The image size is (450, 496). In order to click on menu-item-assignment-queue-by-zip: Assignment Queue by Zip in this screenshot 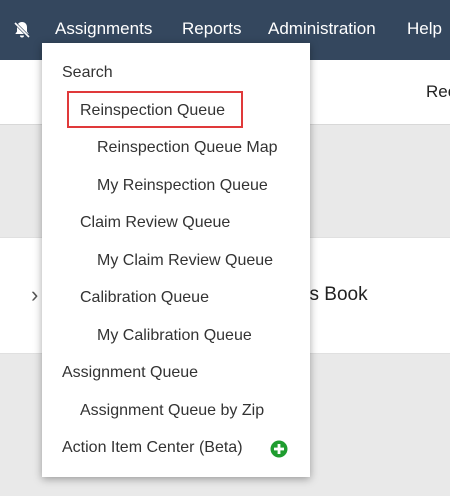, I will do `click(172, 411)`.